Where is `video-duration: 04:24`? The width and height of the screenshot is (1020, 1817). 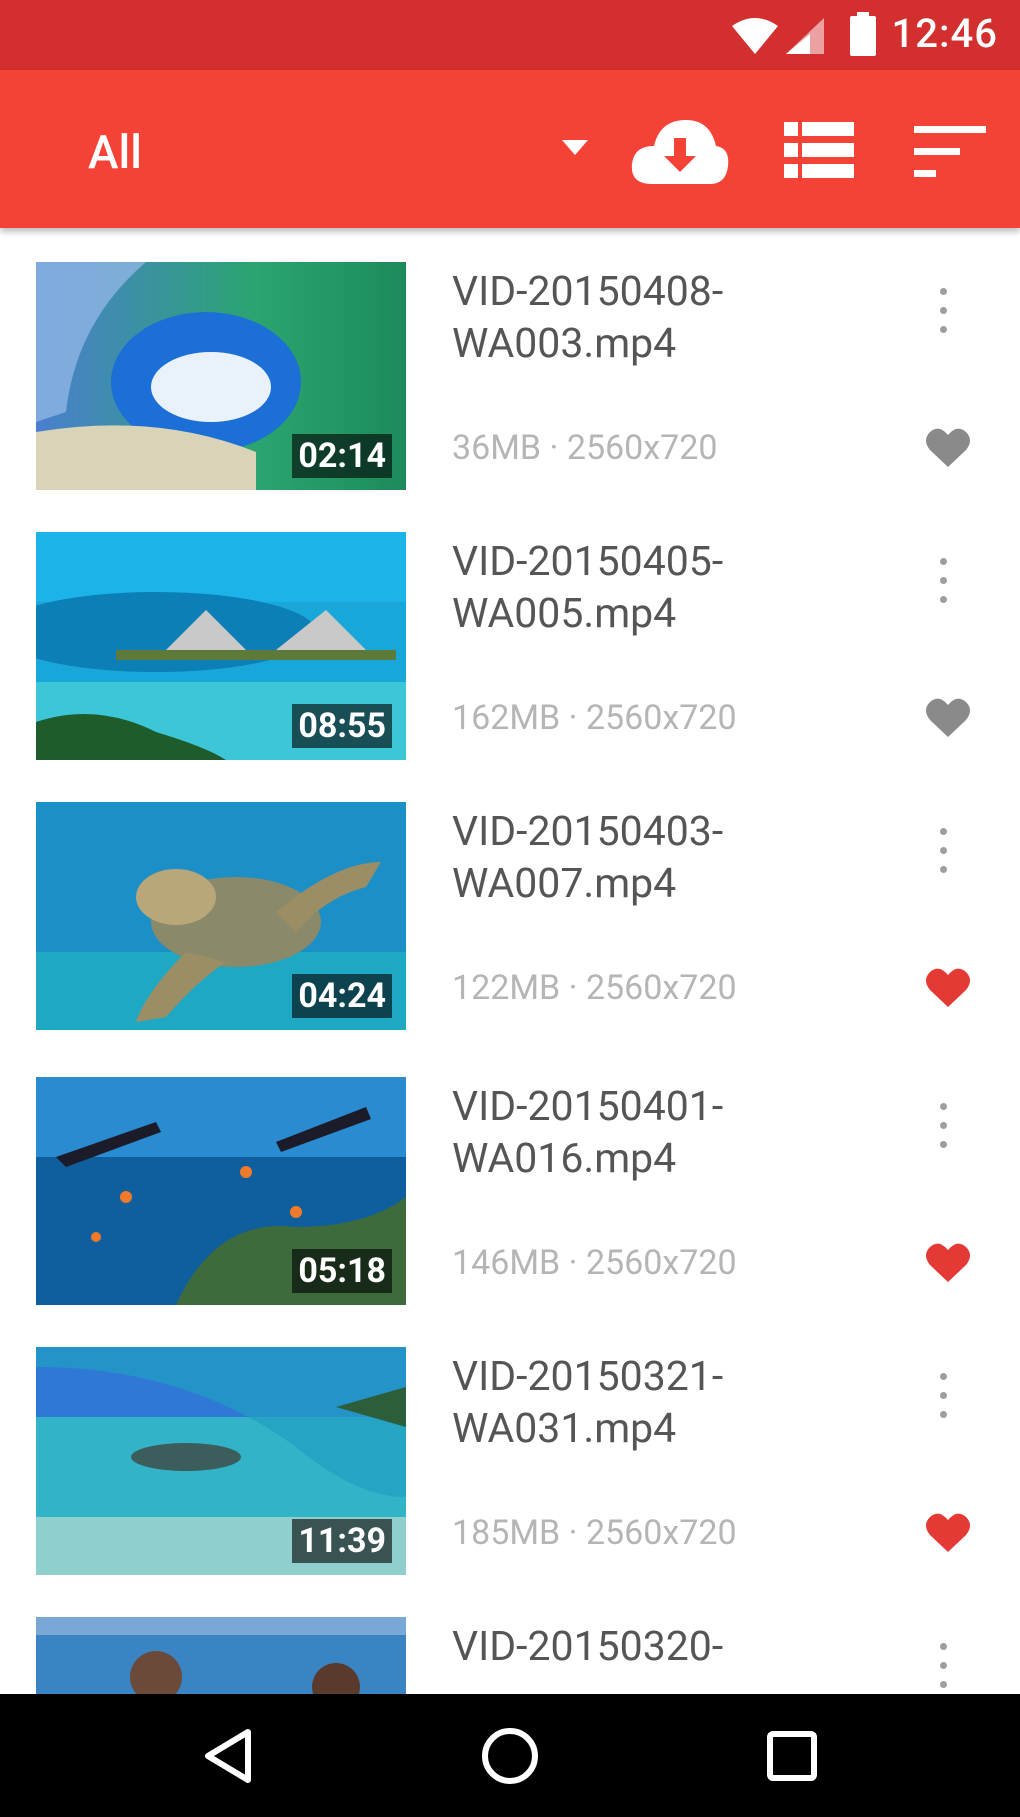
video-duration: 04:24 is located at coordinates (342, 996).